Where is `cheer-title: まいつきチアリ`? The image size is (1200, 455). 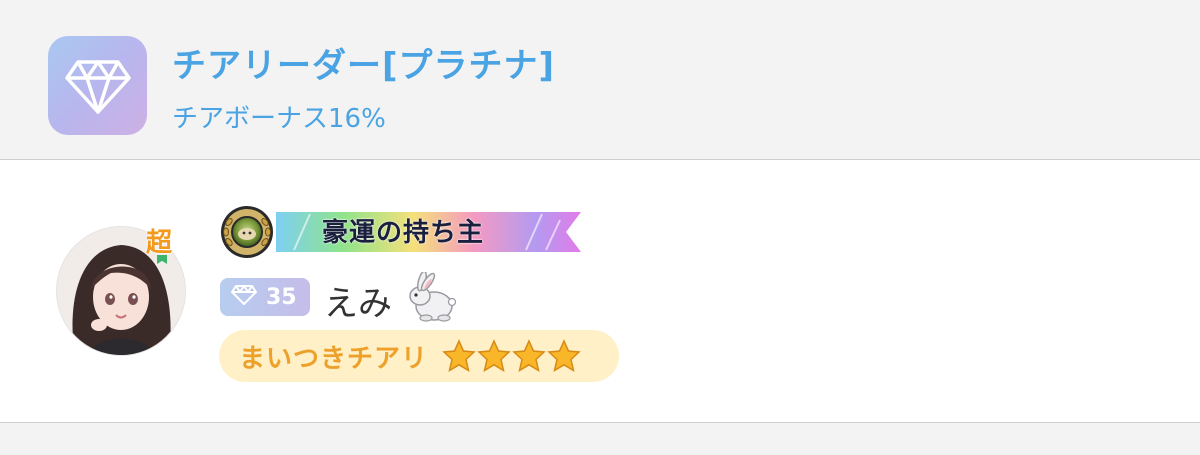 cheer-title: まいつきチアリ is located at coordinates (334, 358).